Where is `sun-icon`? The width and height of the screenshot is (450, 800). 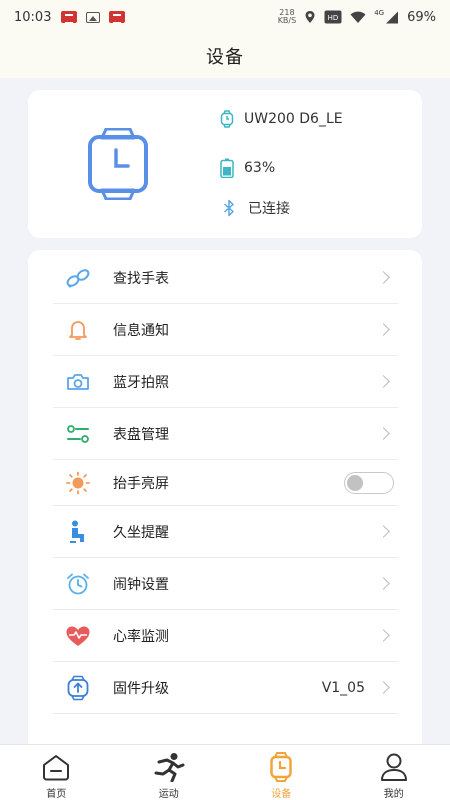
sun-icon is located at coordinates (78, 483).